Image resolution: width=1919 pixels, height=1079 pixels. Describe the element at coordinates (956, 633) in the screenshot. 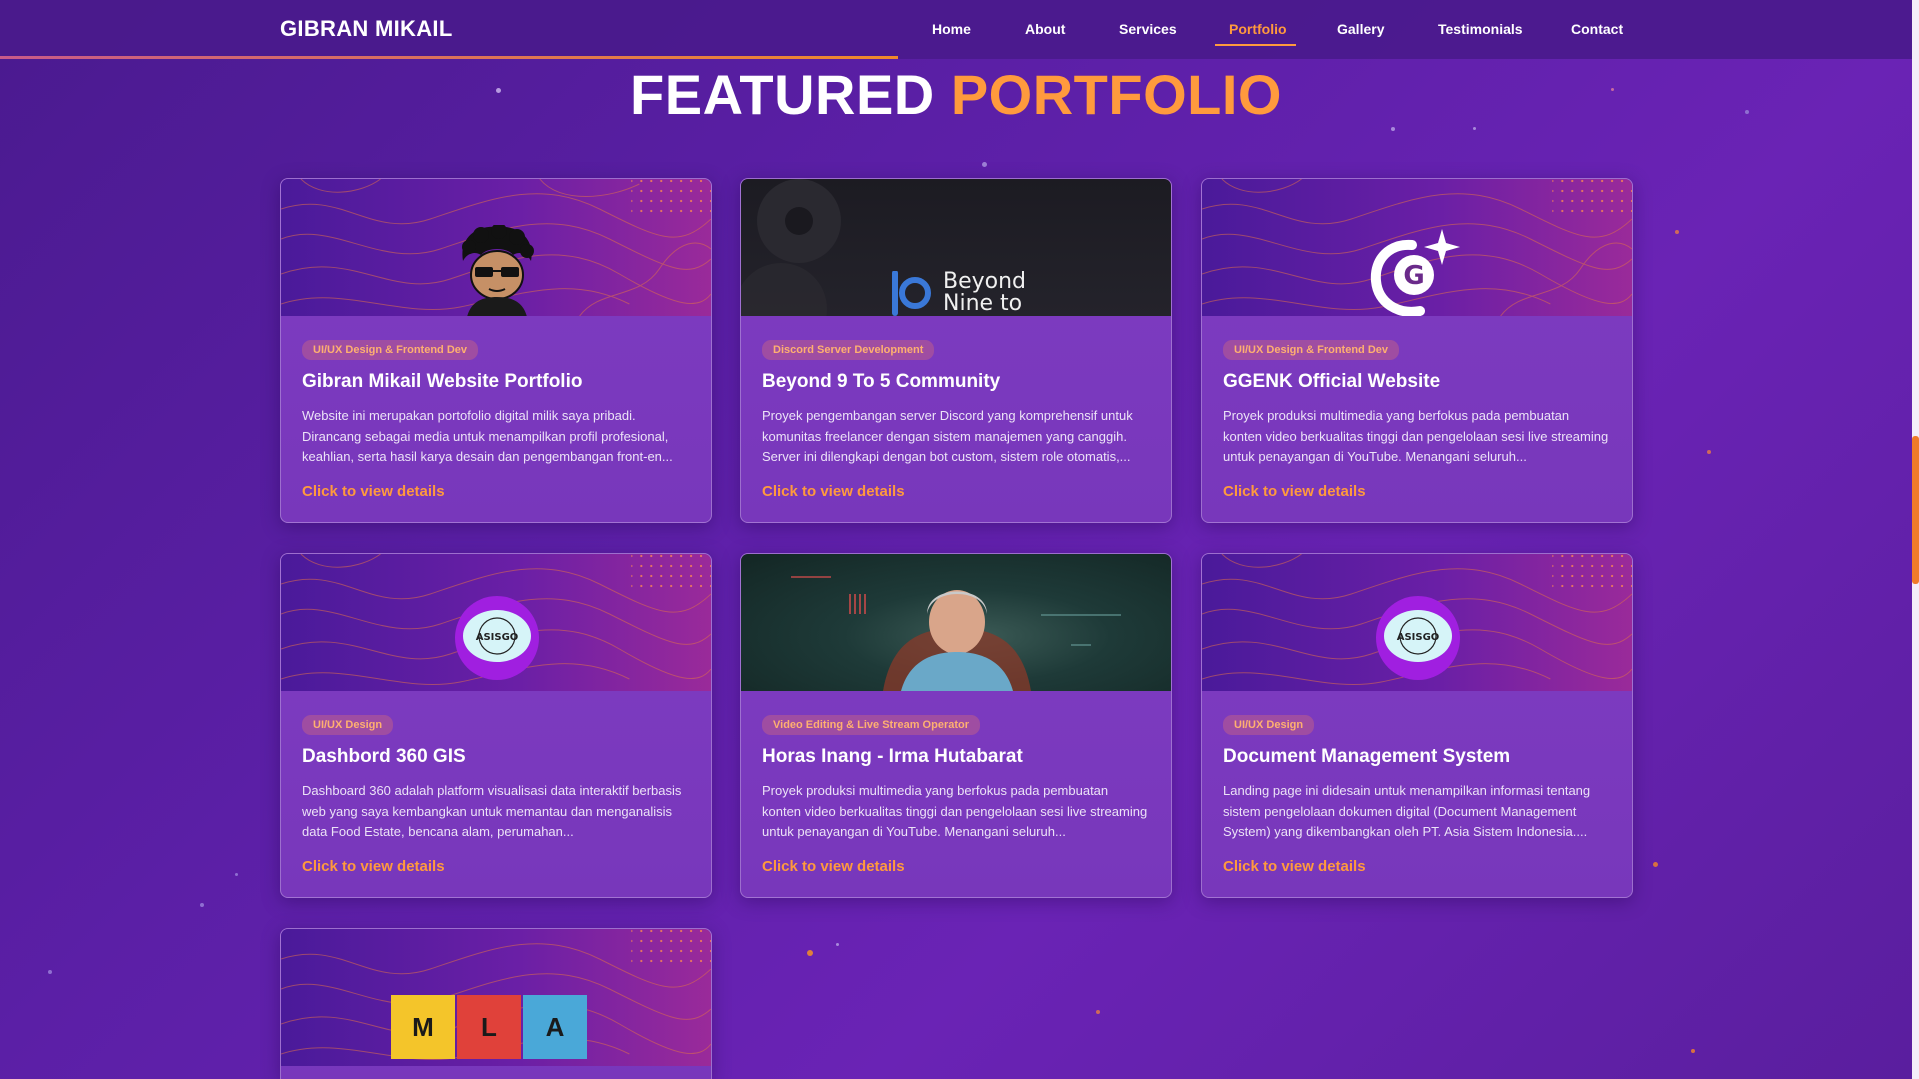

I see `host-photo` at that location.